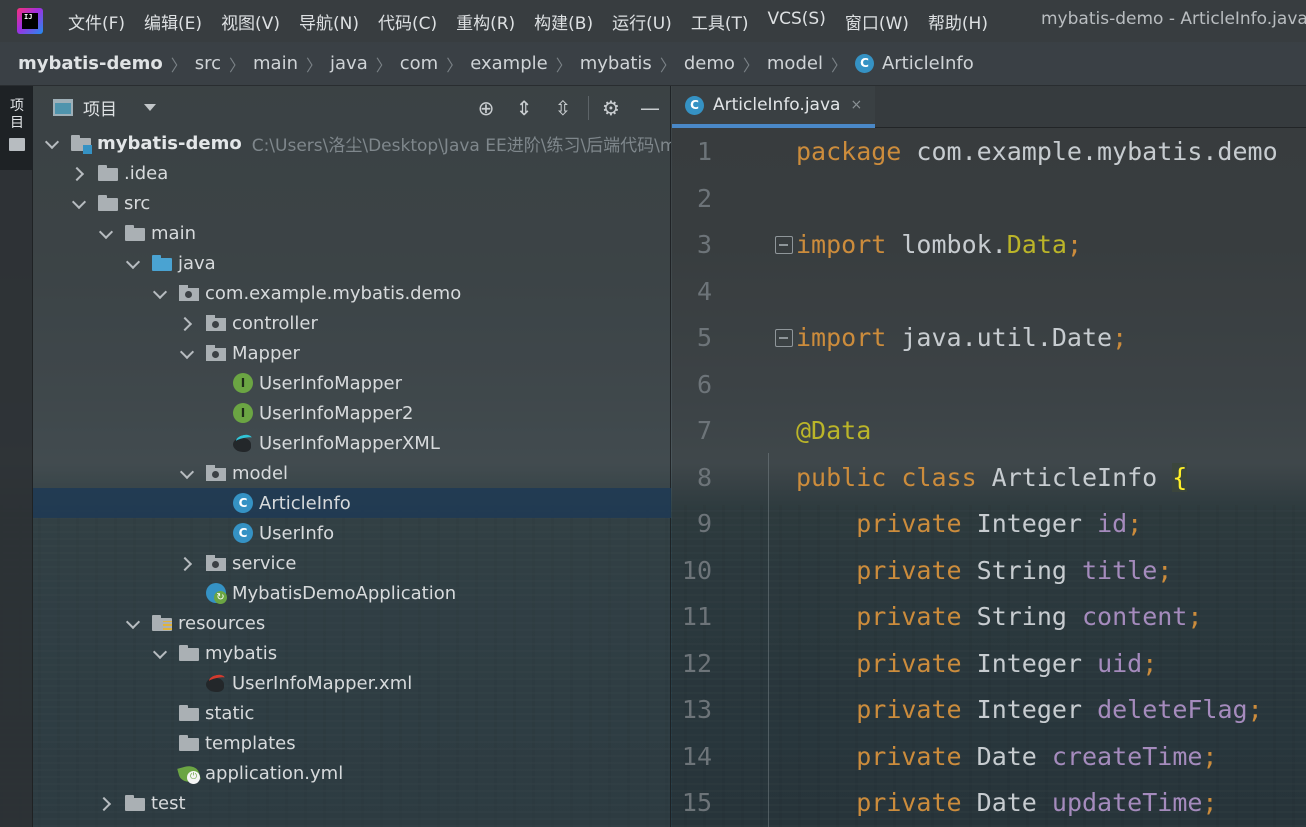  What do you see at coordinates (720, 21) in the screenshot?
I see `menu-item: 工具(T)` at bounding box center [720, 21].